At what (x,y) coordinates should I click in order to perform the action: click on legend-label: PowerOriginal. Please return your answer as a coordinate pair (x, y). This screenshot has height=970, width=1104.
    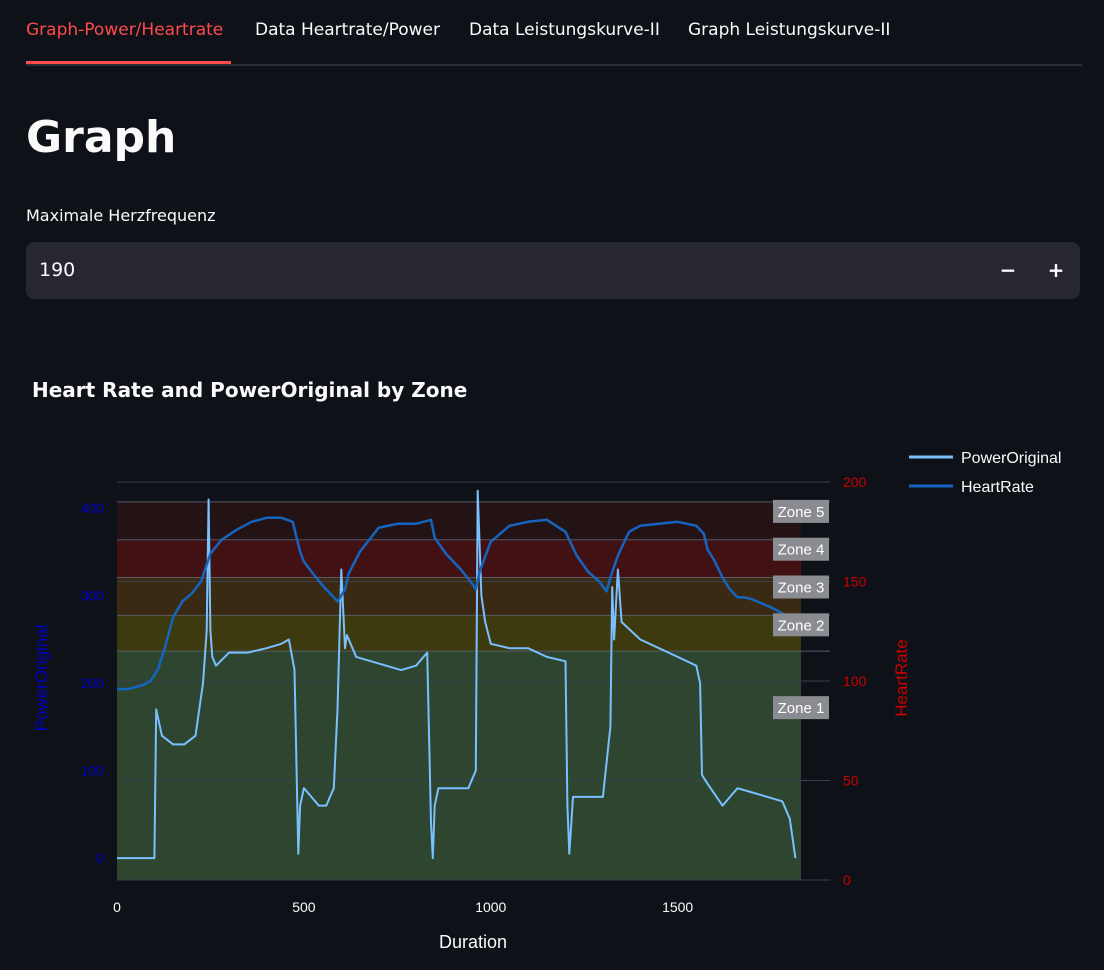
    Looking at the image, I should click on (1011, 458).